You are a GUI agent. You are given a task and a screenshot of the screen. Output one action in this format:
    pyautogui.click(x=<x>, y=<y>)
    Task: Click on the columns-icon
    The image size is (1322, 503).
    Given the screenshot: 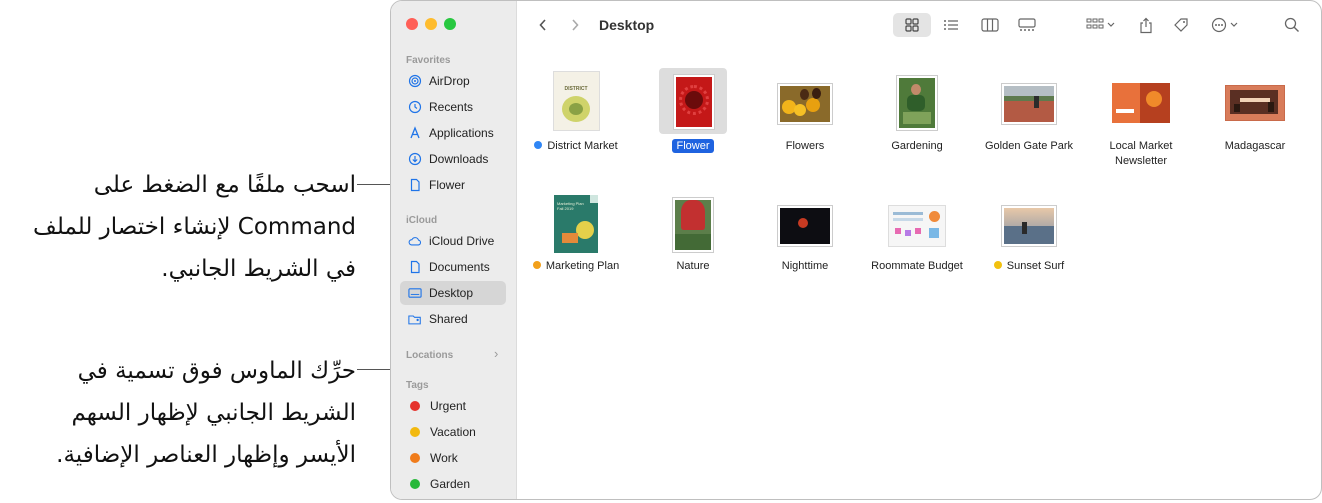 What is the action you would take?
    pyautogui.click(x=990, y=25)
    